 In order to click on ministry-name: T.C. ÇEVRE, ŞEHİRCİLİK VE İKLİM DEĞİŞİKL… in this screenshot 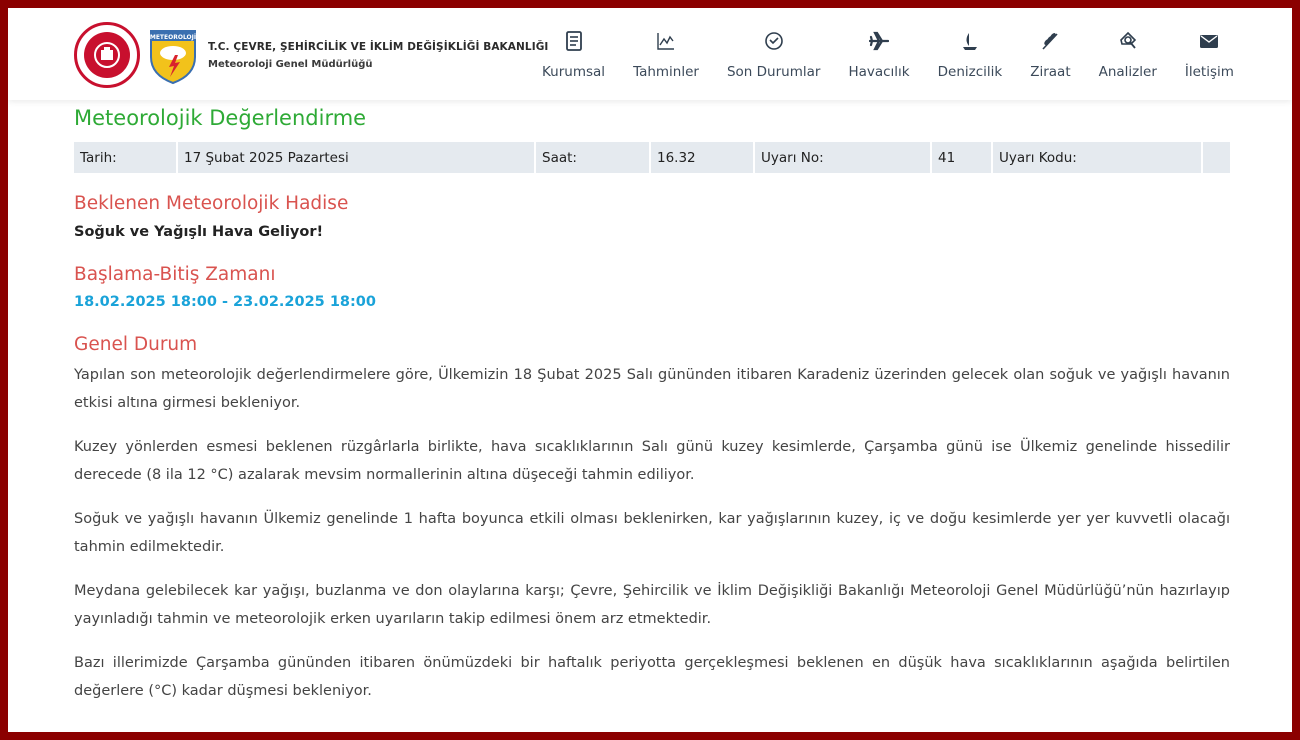, I will do `click(378, 46)`.